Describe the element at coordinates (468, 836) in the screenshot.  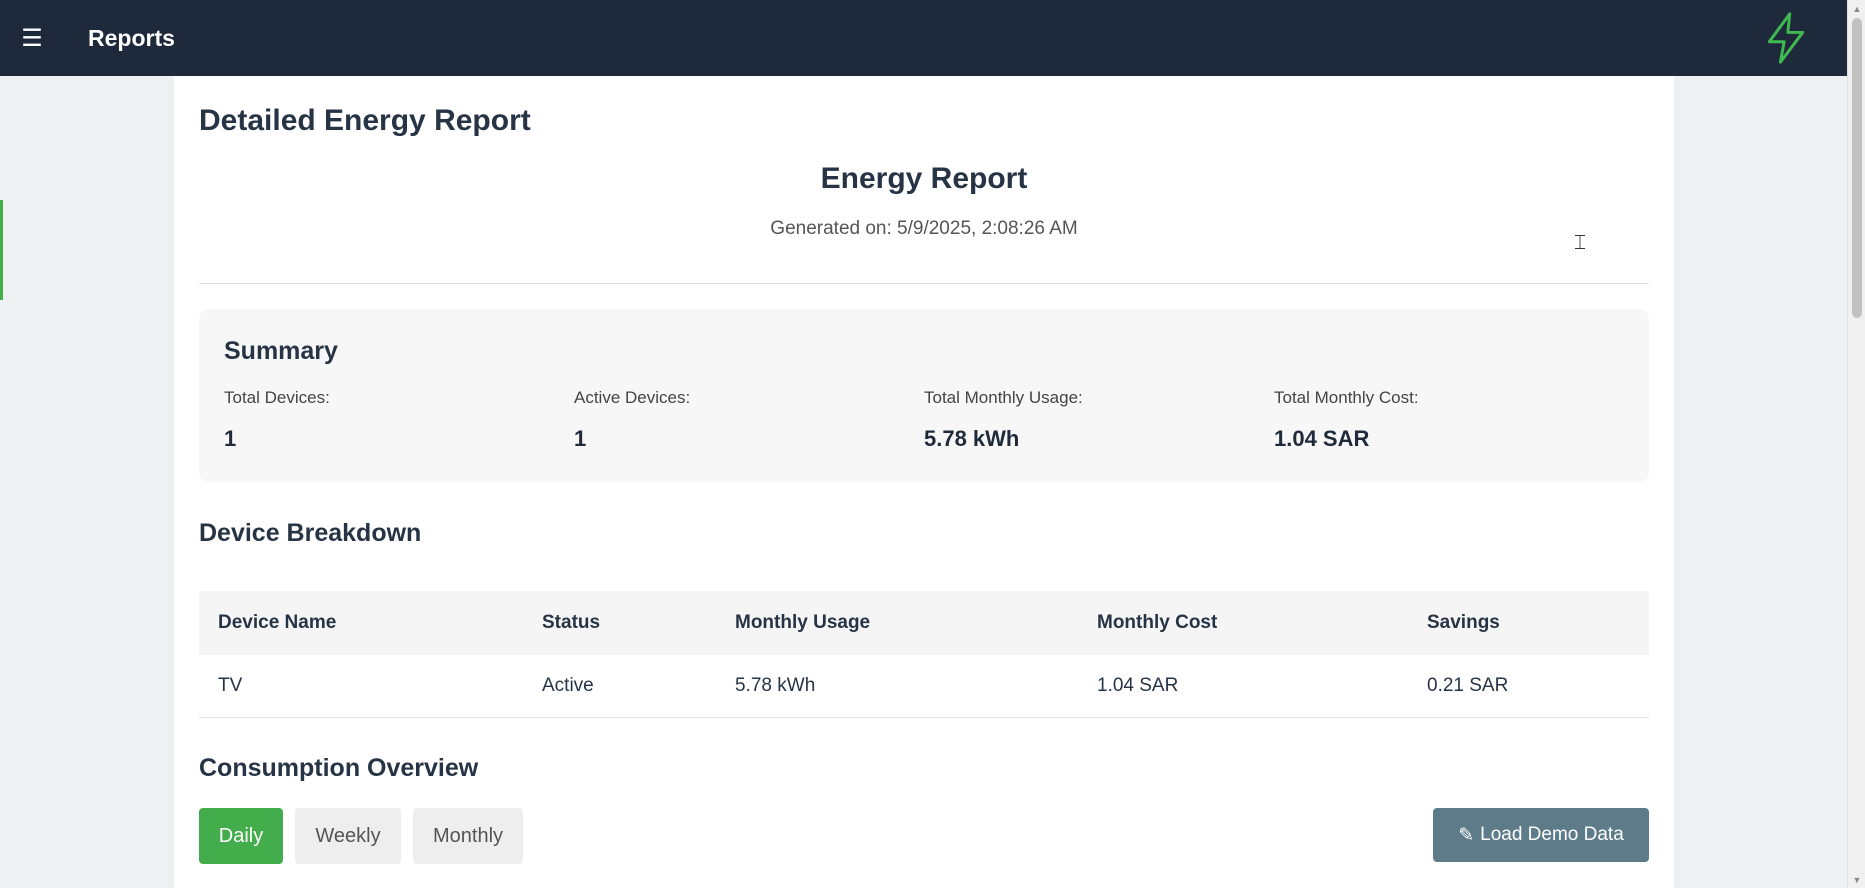
I see `tab-monthly: Monthly` at that location.